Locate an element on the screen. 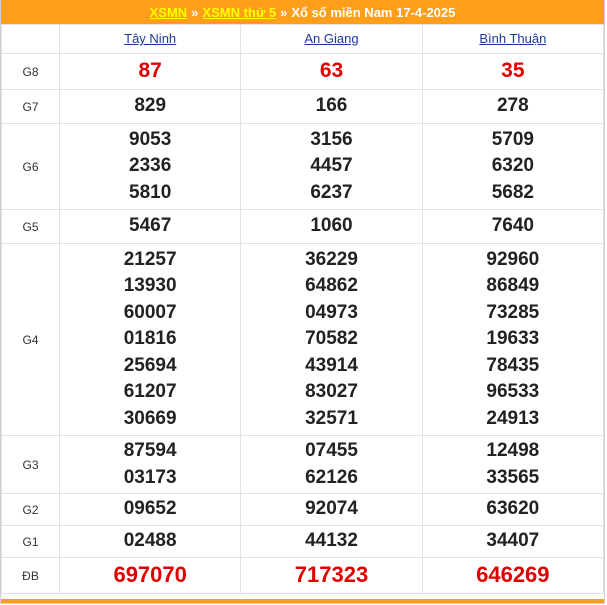 This screenshot has height=605, width=607. prize-number: 07455 is located at coordinates (331, 450).